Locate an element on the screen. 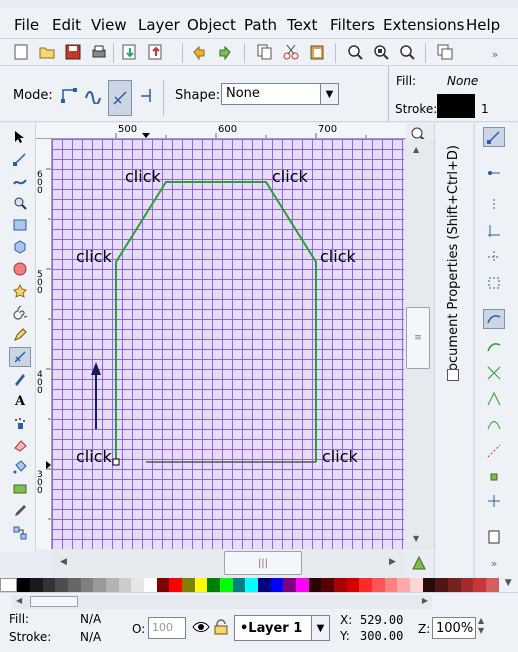 The width and height of the screenshot is (518, 652). opacity-label: O: is located at coordinates (139, 629).